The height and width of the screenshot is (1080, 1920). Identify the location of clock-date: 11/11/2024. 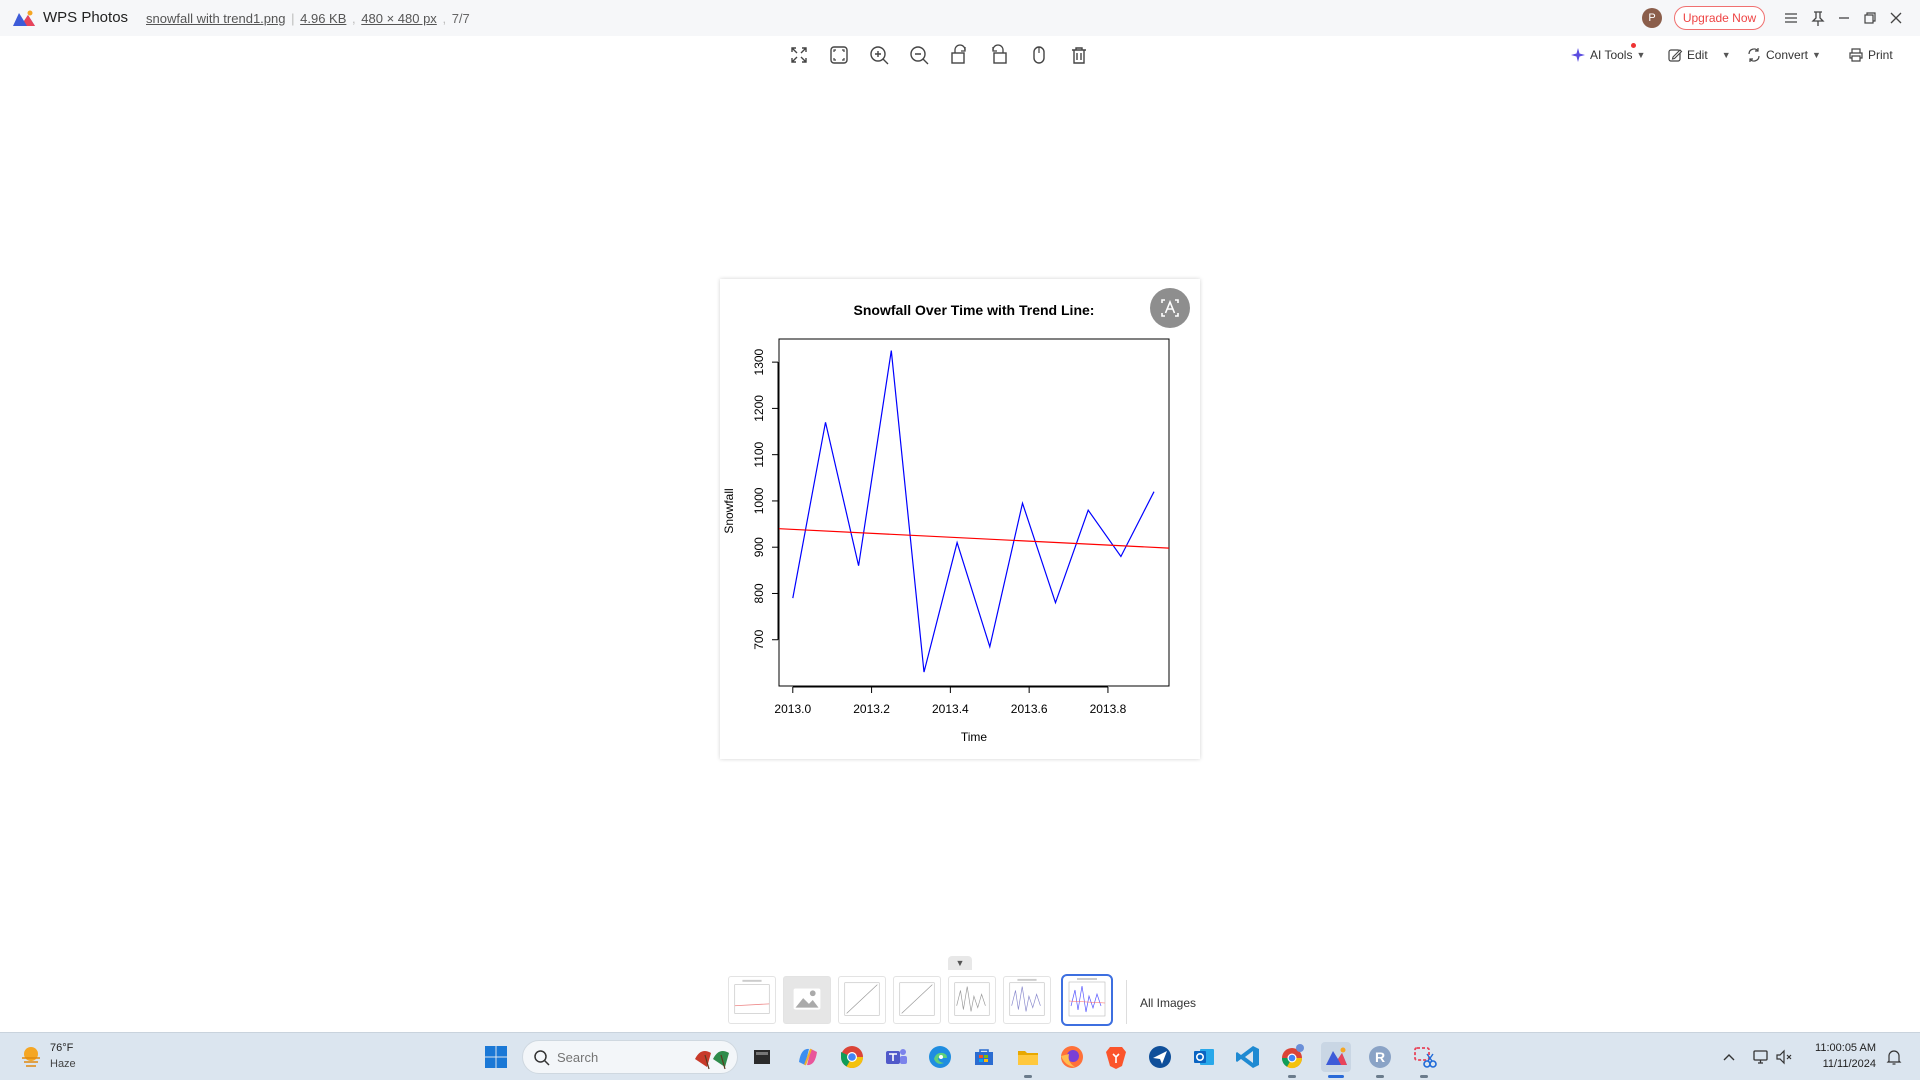
(1843, 1064).